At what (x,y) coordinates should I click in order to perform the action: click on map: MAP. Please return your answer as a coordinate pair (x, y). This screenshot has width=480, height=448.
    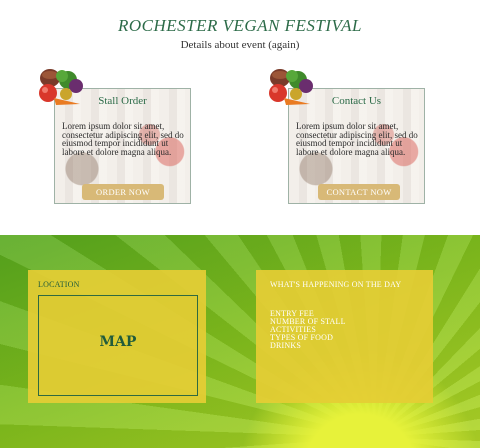
    Looking at the image, I should click on (118, 345).